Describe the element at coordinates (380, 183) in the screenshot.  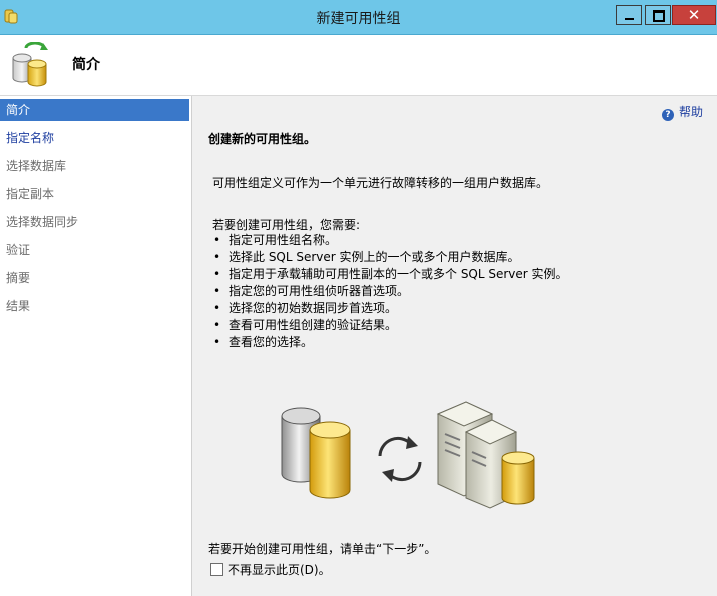
I see `description-text: 可用性组定义可作为一个单元进行故障转移的一组用户数据库。` at that location.